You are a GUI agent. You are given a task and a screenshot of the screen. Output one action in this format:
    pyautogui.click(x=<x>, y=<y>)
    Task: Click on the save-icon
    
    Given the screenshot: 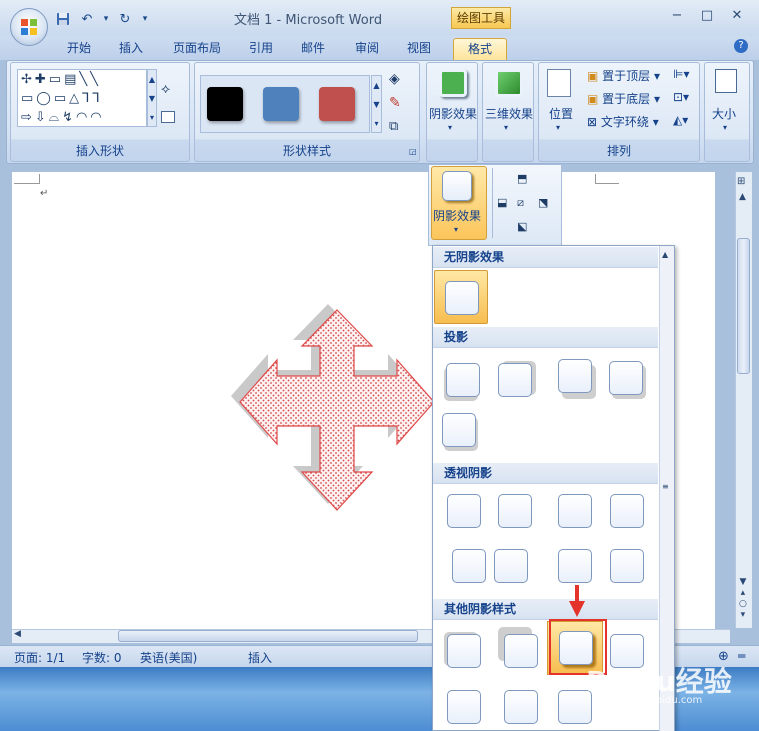 What is the action you would take?
    pyautogui.click(x=63, y=19)
    